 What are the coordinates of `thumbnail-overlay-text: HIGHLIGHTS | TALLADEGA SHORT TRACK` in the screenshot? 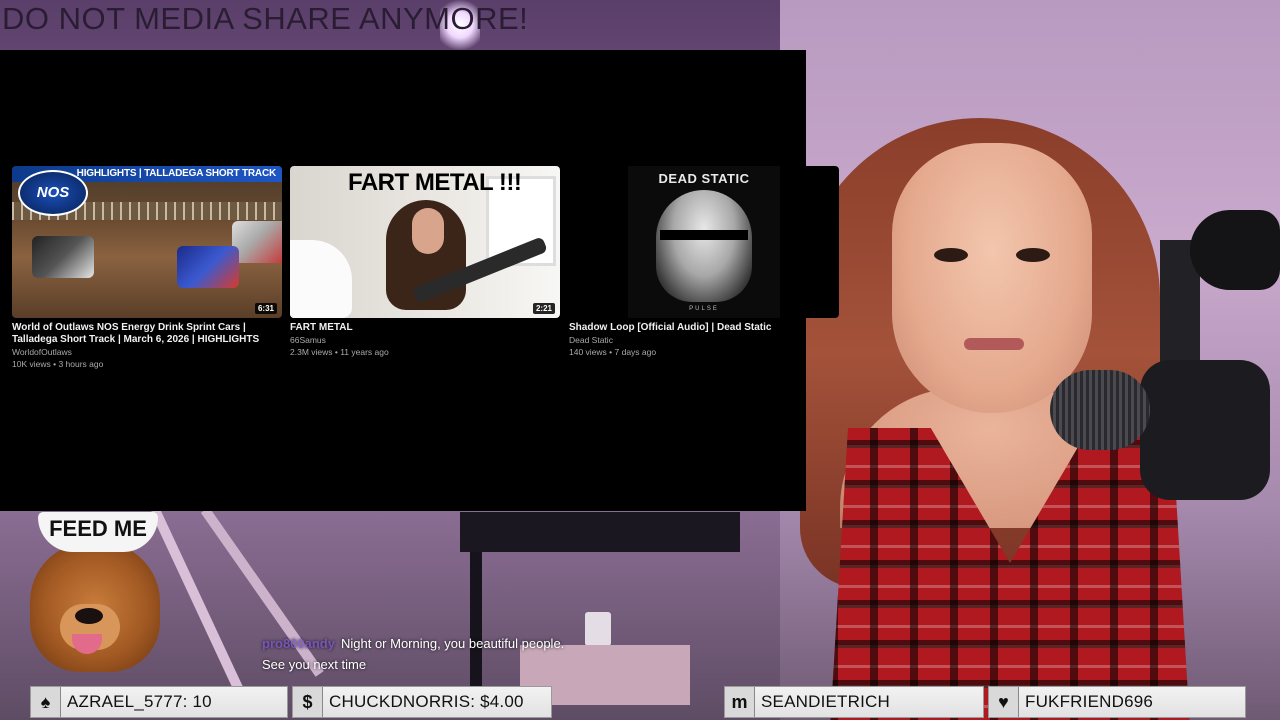 It's located at (176, 173).